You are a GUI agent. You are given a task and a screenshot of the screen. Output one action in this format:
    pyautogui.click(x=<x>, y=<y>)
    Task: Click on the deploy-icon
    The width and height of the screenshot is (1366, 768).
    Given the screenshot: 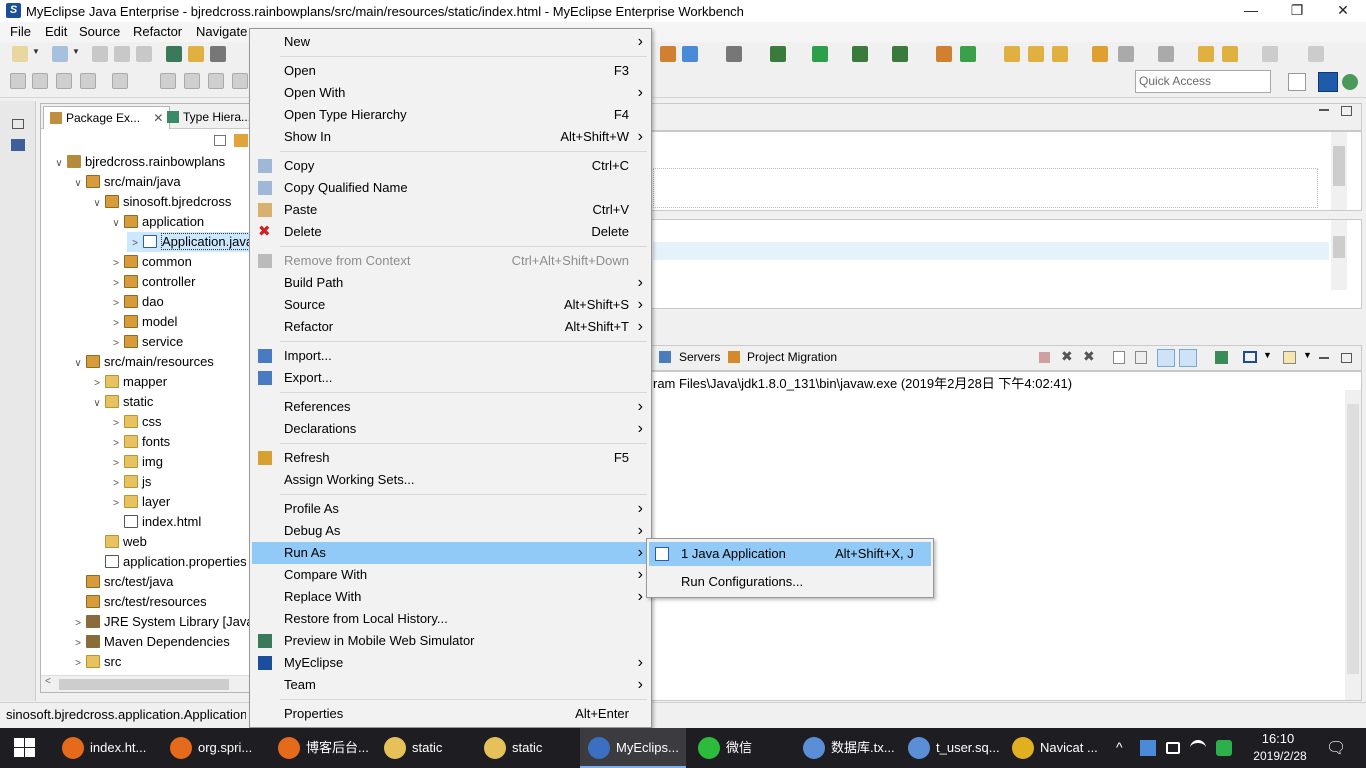 What is the action you would take?
    pyautogui.click(x=668, y=54)
    